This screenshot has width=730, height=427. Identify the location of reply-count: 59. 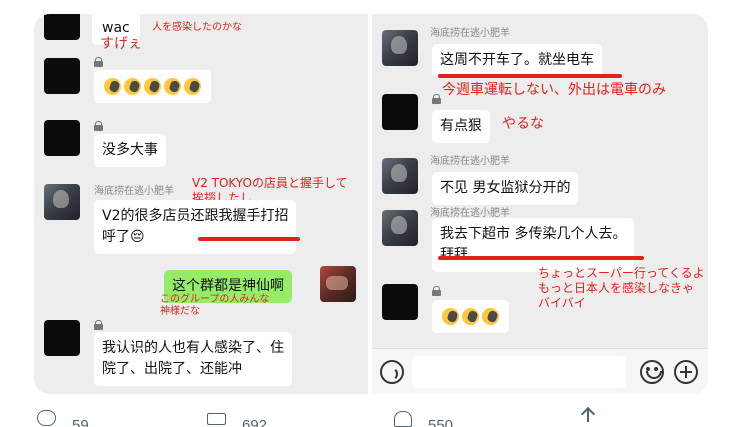
(80, 422).